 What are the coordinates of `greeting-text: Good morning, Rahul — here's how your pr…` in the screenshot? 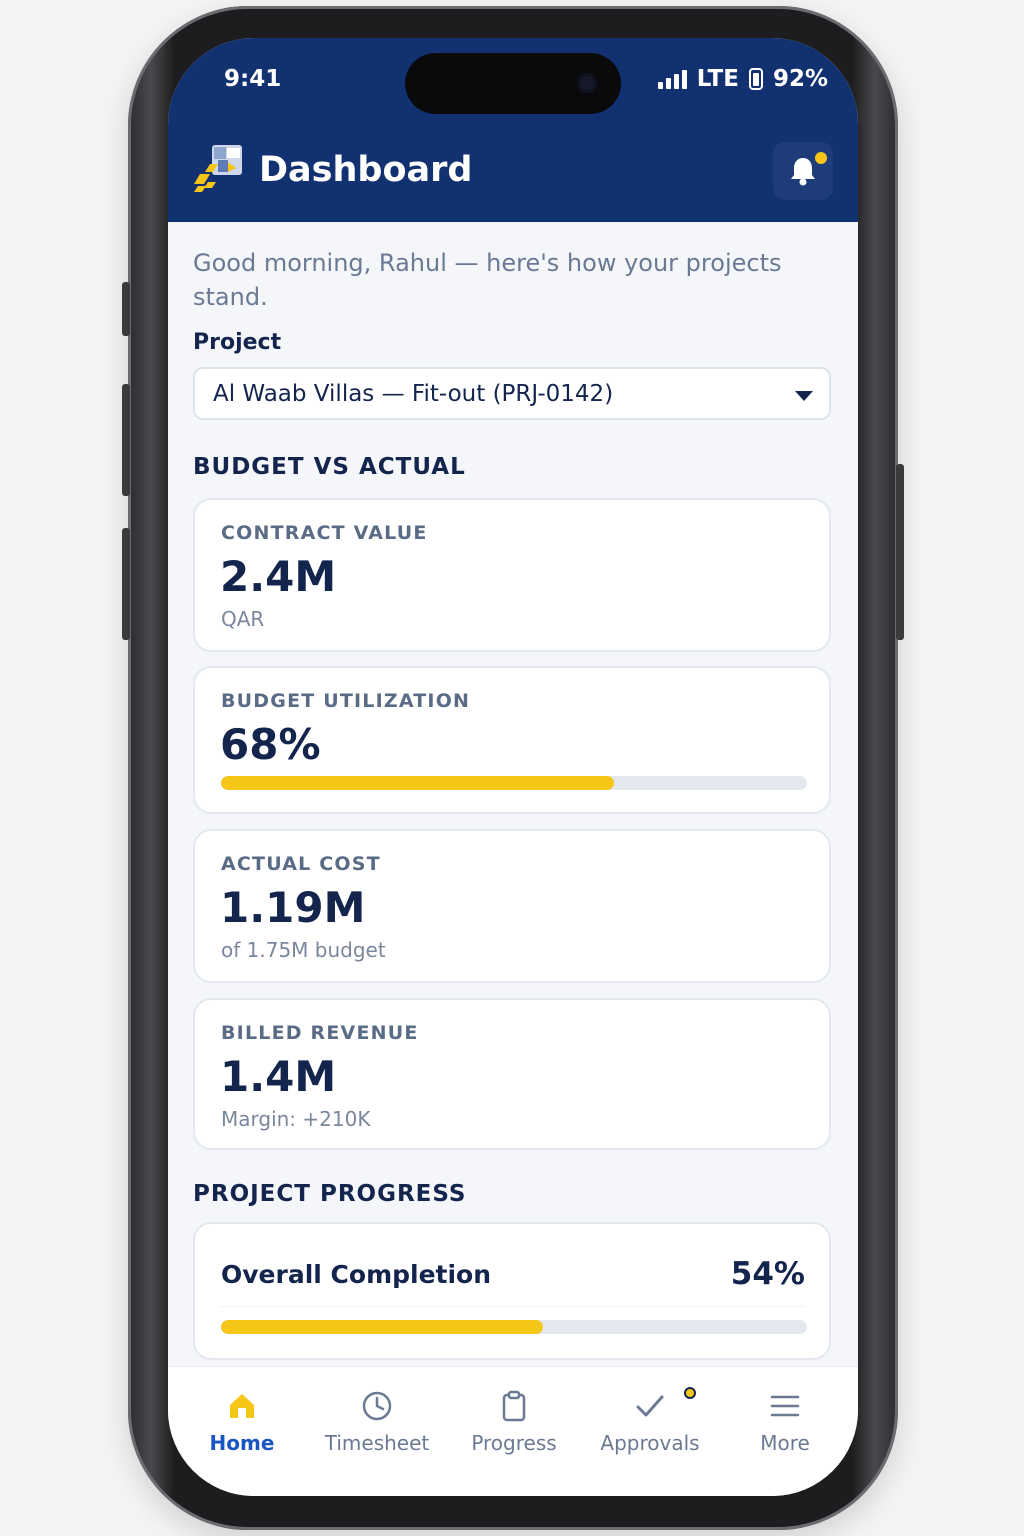 It's located at (487, 280).